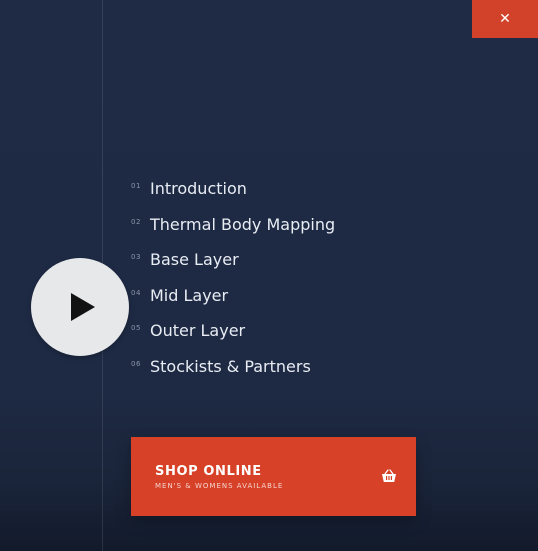  Describe the element at coordinates (189, 295) in the screenshot. I see `menu-item-label: Mid Layer` at that location.